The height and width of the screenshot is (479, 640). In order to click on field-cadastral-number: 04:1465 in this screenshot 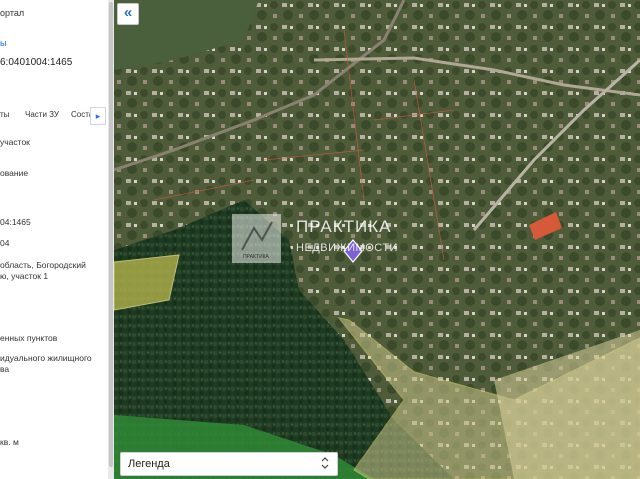, I will do `click(15, 222)`.